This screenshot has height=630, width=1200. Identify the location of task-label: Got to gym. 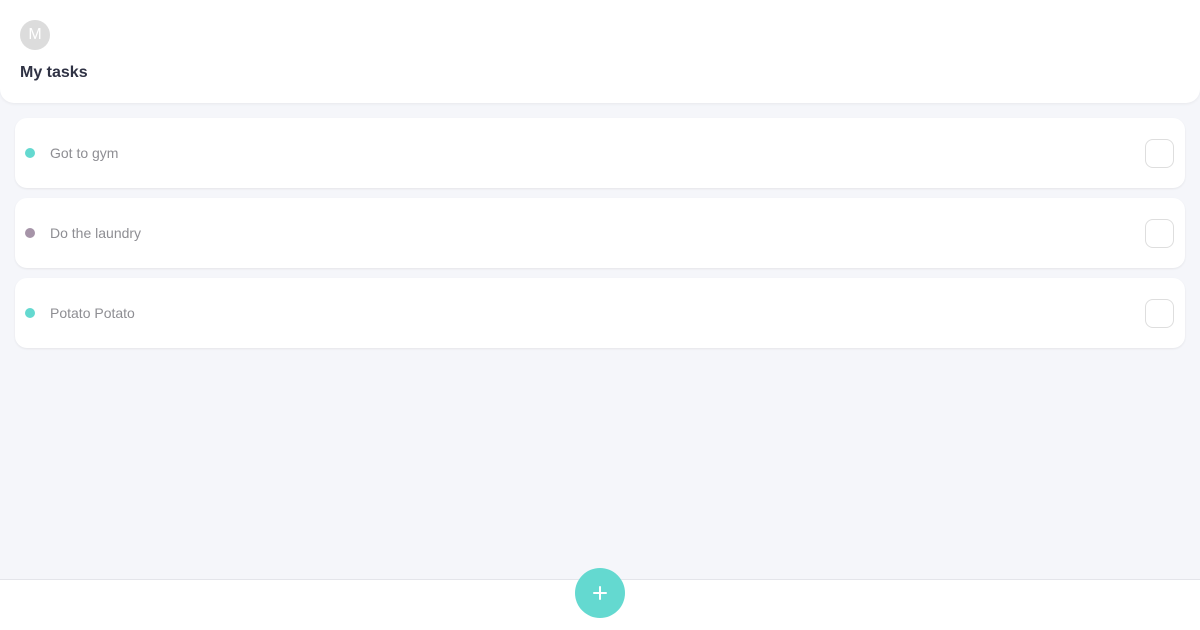
(84, 153).